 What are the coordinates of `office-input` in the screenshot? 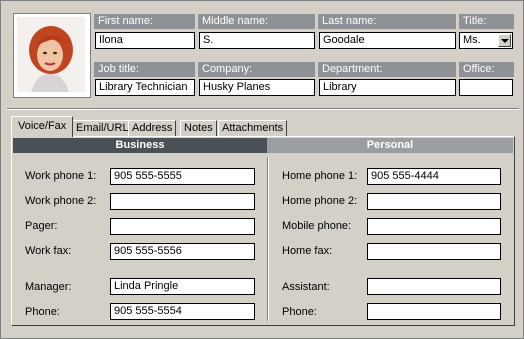 It's located at (486, 87).